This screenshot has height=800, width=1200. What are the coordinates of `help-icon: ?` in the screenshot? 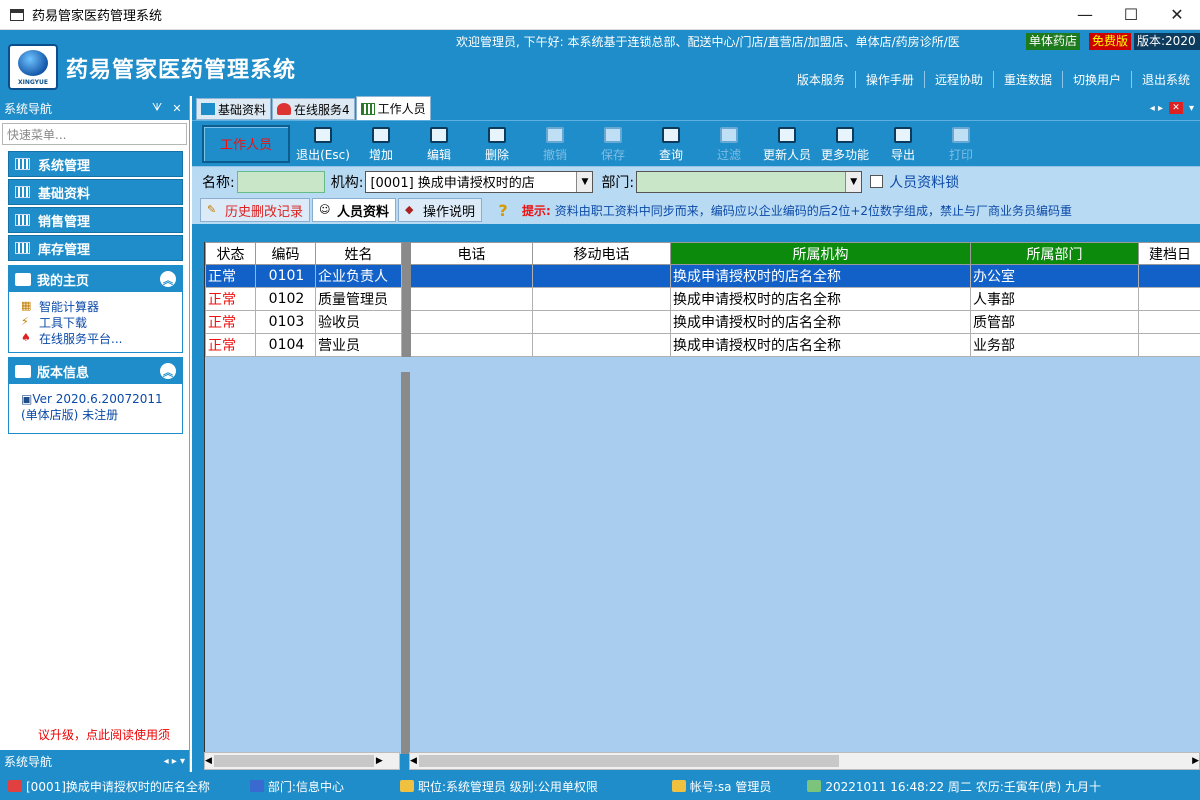 It's located at (503, 210).